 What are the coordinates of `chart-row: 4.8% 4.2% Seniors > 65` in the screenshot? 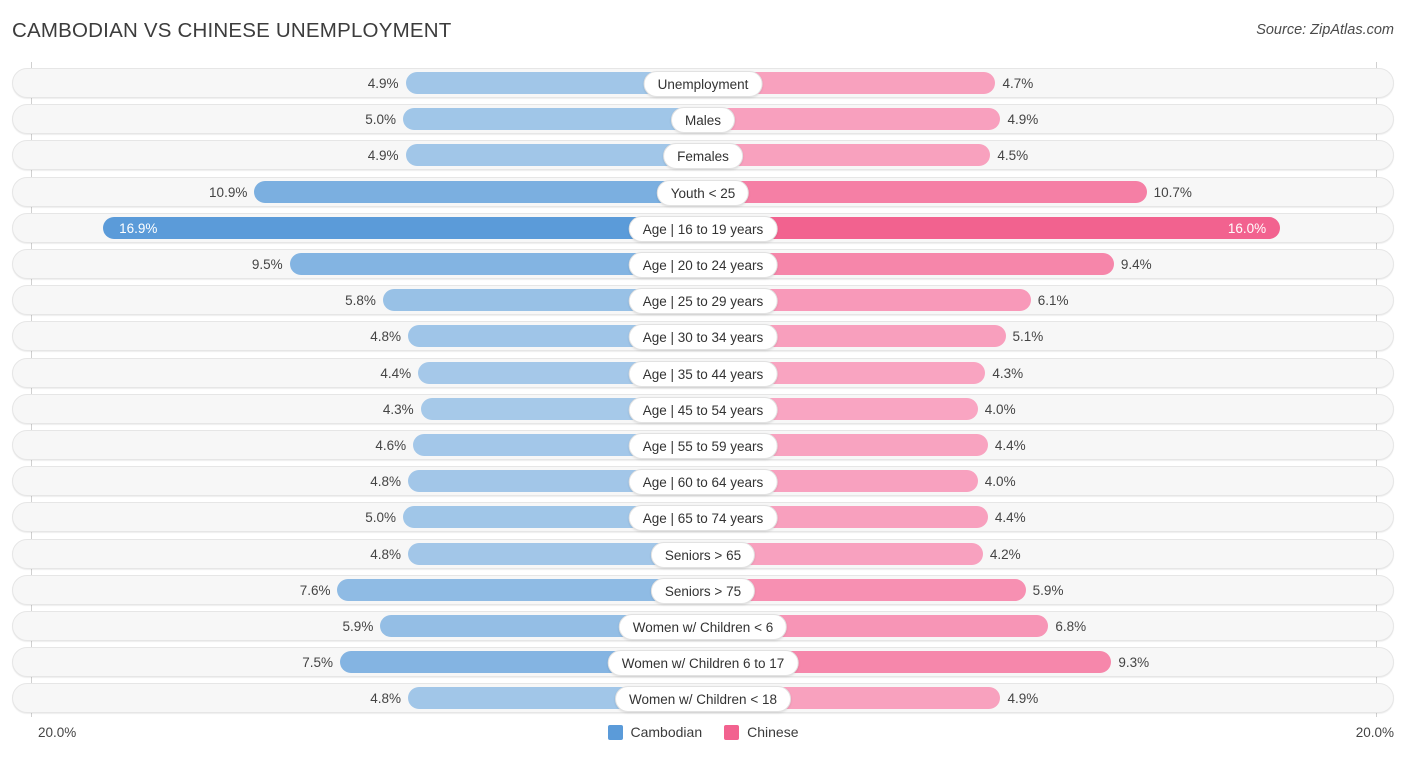 It's located at (703, 553).